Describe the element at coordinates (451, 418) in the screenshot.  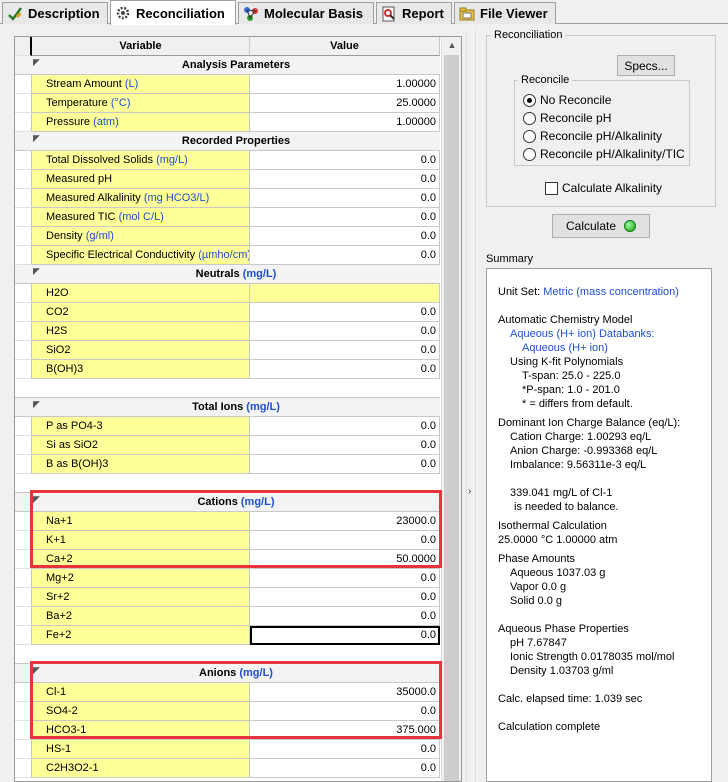
I see `scrollbar-thumb` at that location.